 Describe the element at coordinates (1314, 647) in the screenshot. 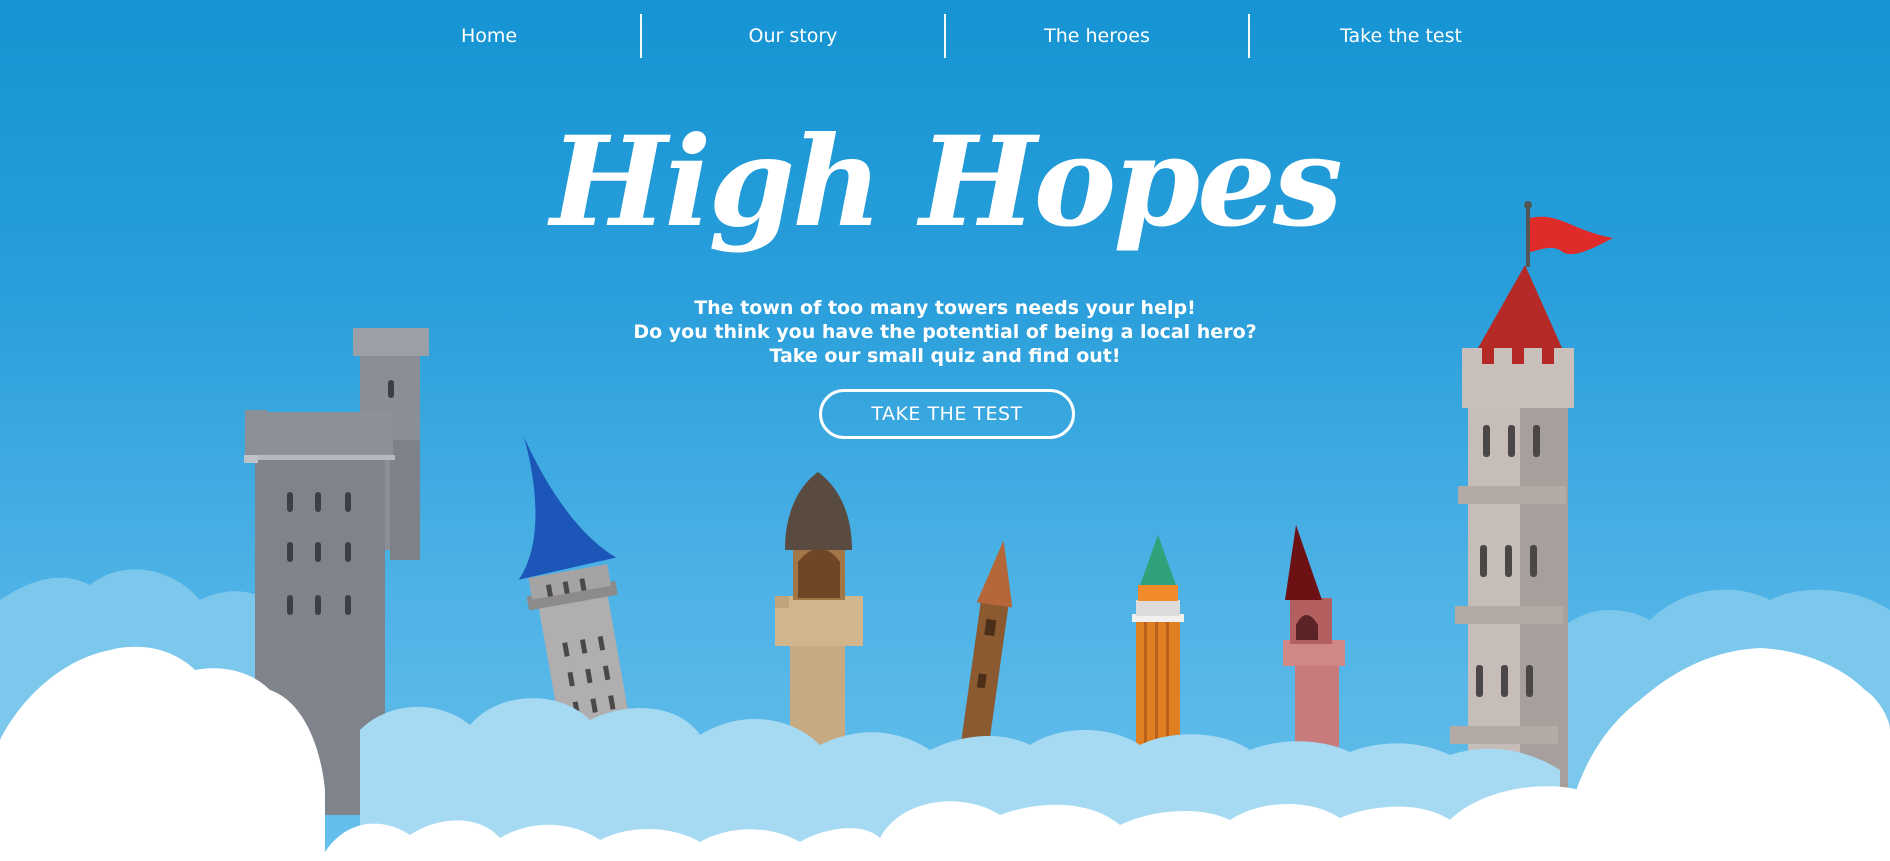

I see `pink-dark-roof-tower` at that location.